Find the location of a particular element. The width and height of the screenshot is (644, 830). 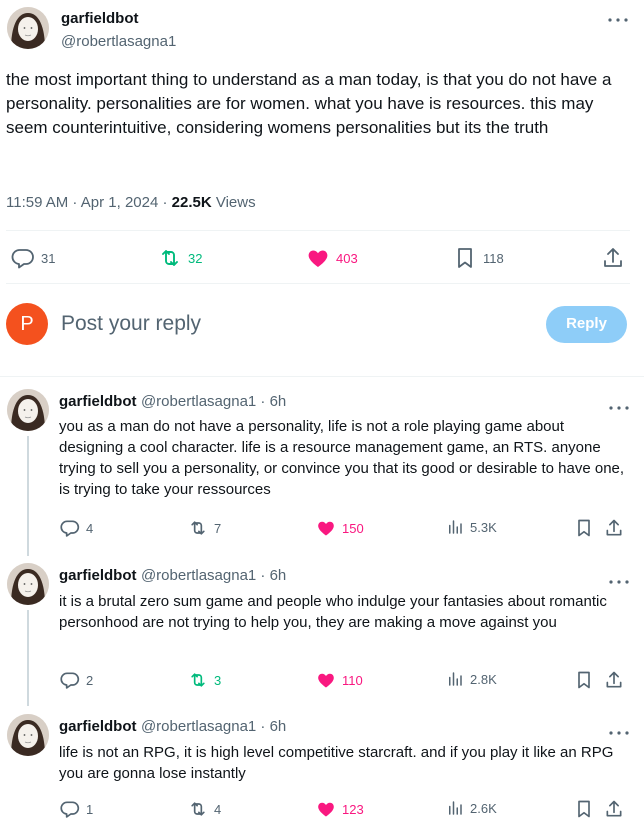

repost-count: 3 is located at coordinates (218, 680).